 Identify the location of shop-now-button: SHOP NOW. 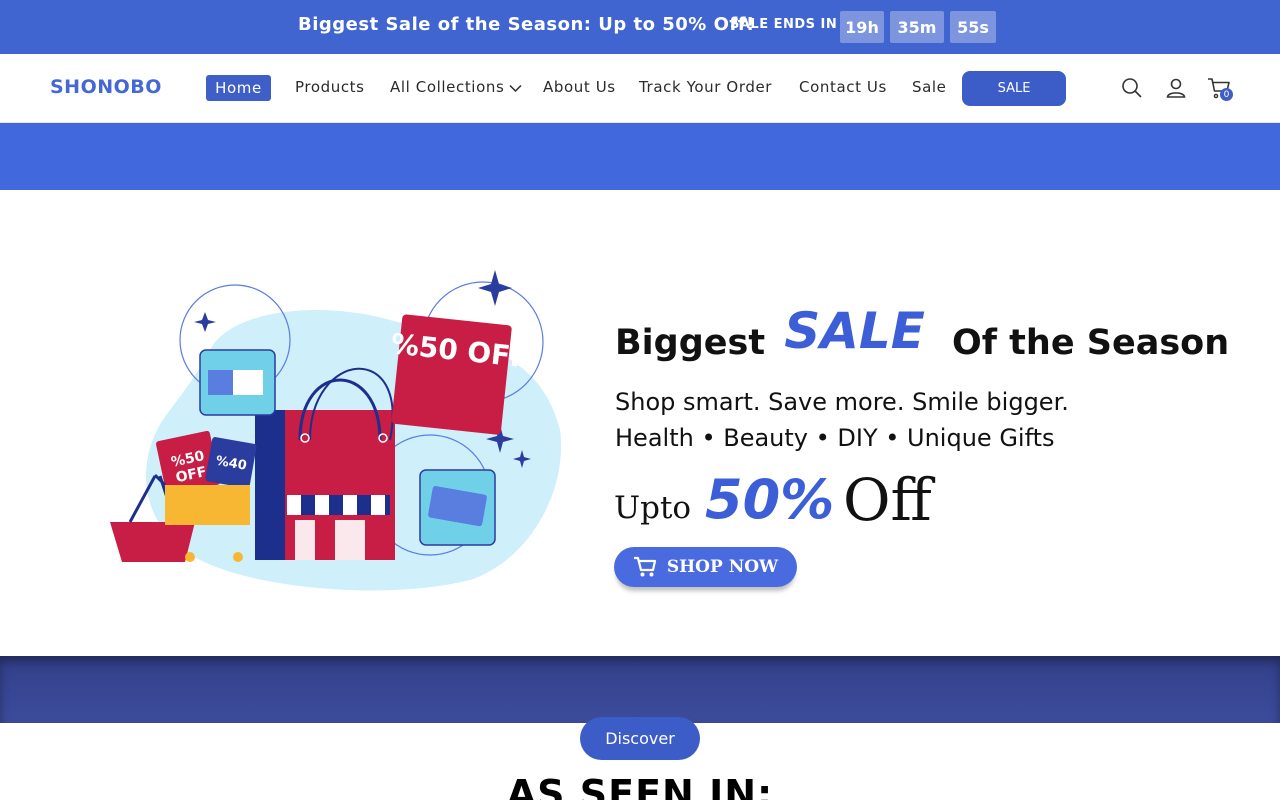
(705, 567).